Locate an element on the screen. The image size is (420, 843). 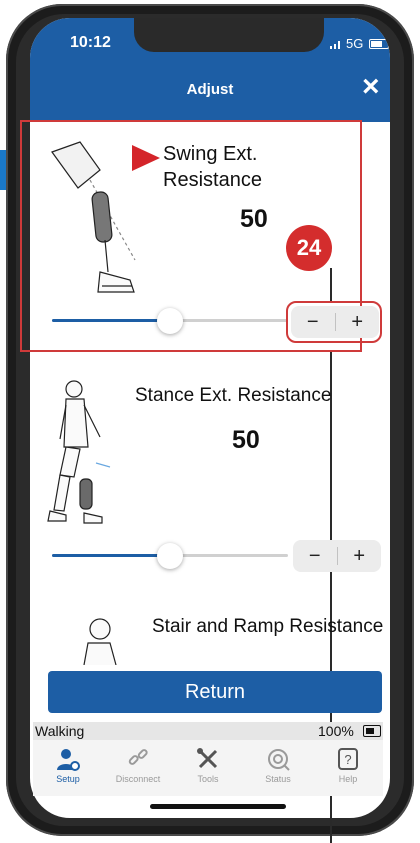
tab-tools: Tools is located at coordinates (208, 768).